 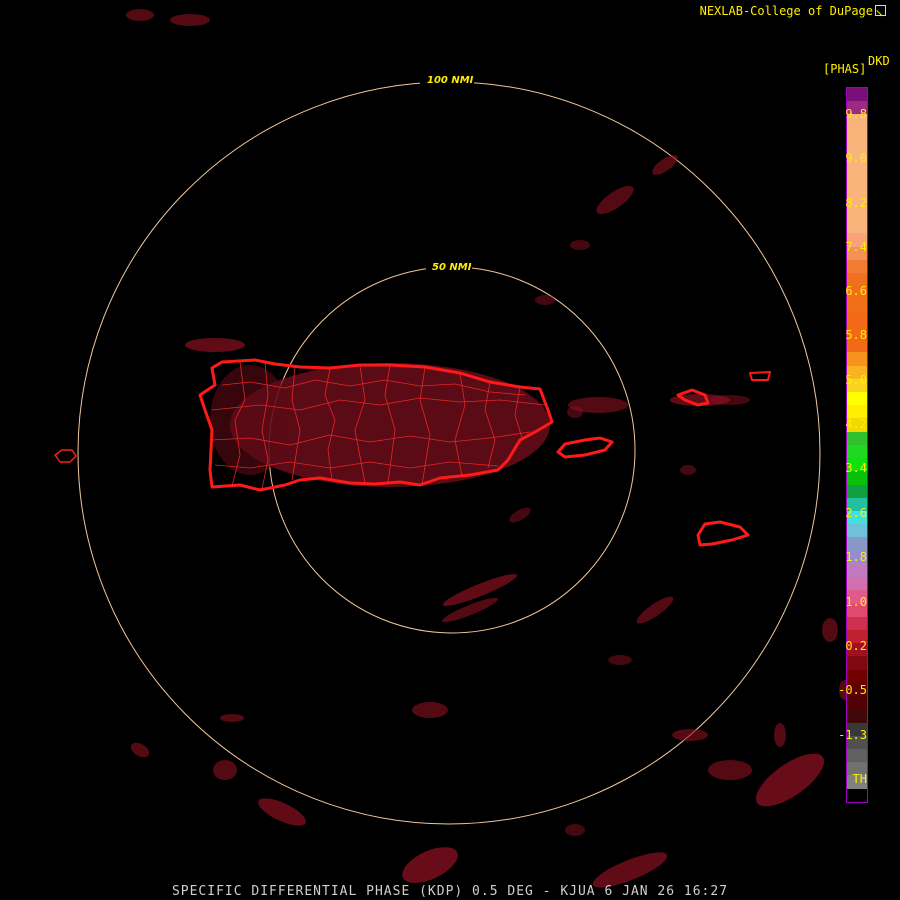 What do you see at coordinates (856, 247) in the screenshot?
I see `legend-tick-label: 7.4` at bounding box center [856, 247].